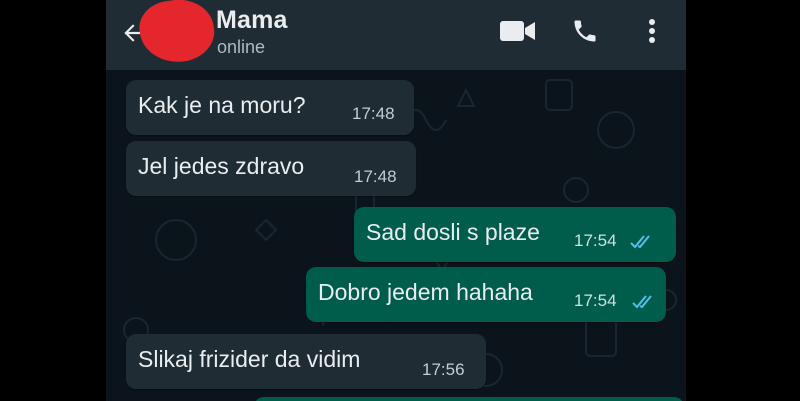 The height and width of the screenshot is (401, 800). Describe the element at coordinates (396, 35) in the screenshot. I see `chat-header: Mama online` at that location.